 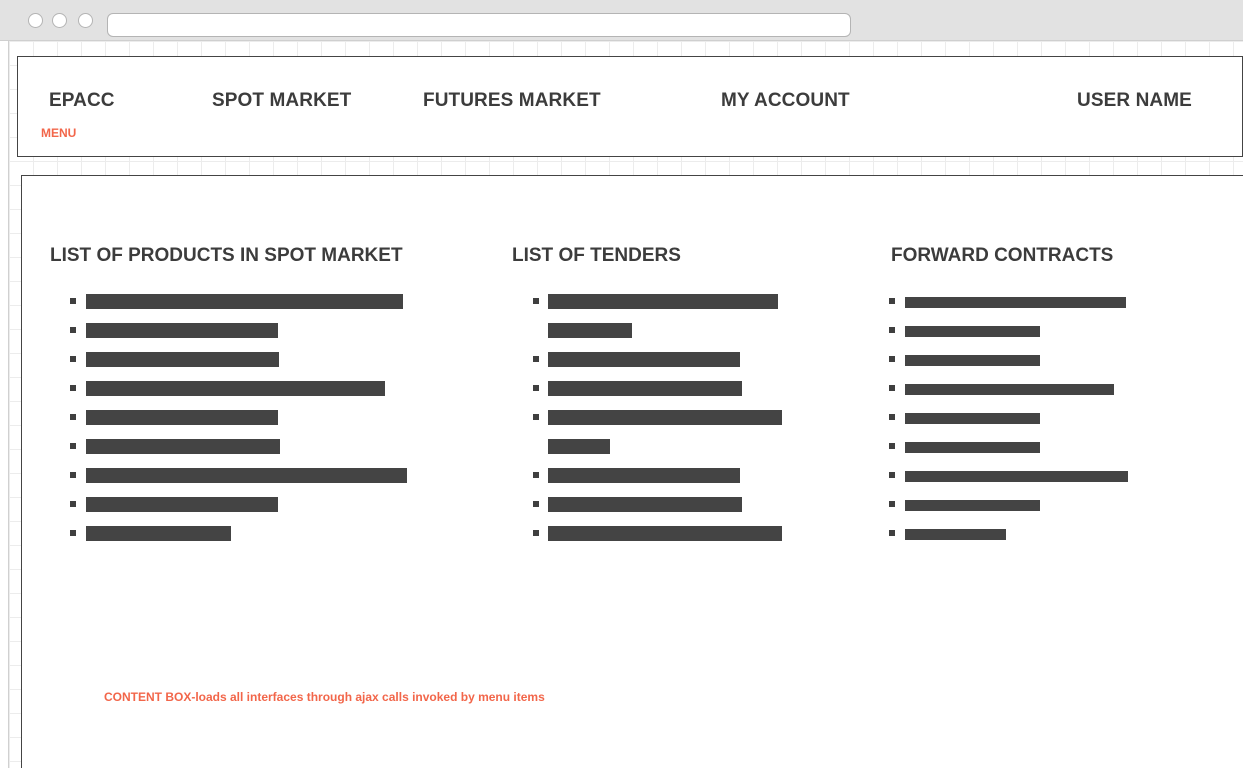 I want to click on column-title-tenders: LIST OF TENDERS, so click(x=596, y=255).